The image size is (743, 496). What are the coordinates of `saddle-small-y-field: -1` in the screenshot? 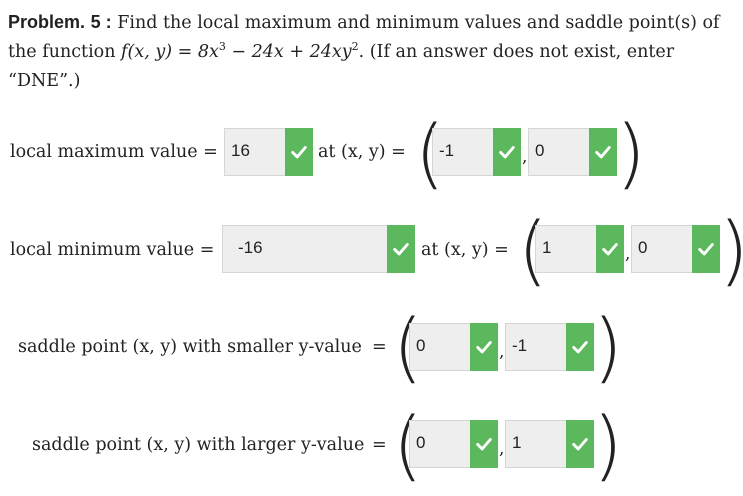 It's located at (549, 347).